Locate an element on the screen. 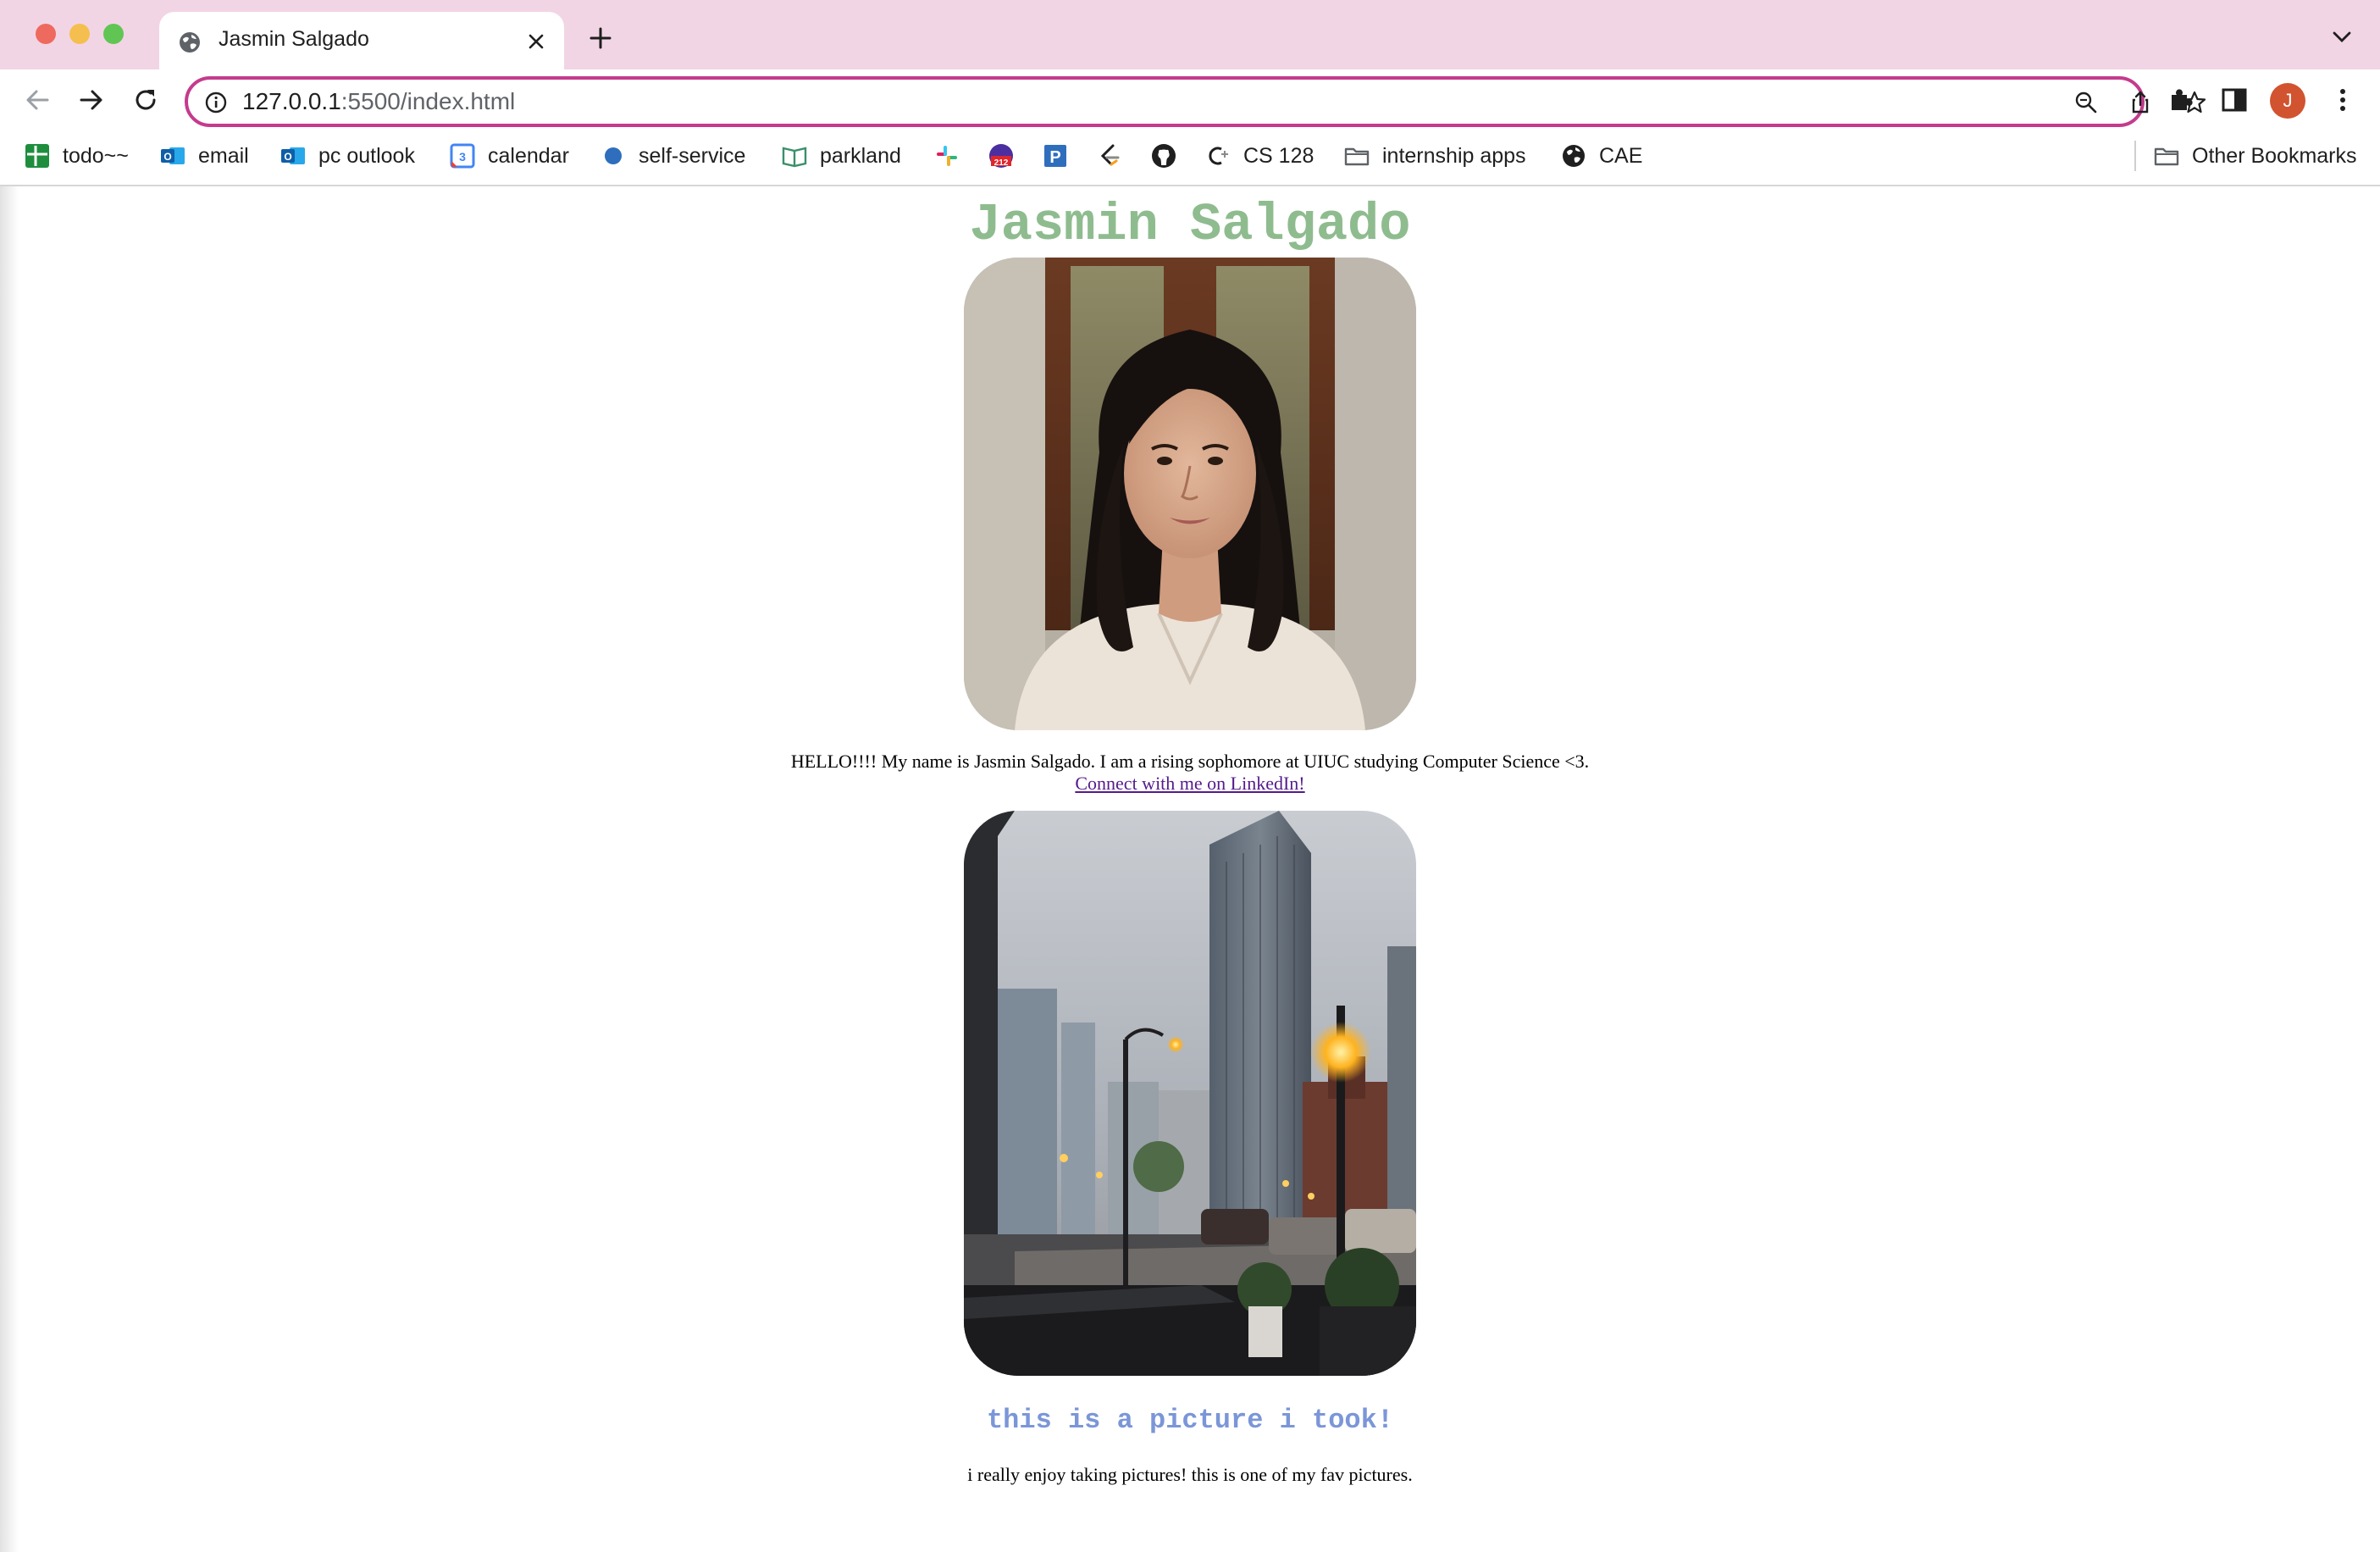 This screenshot has width=2380, height=1552. bookmark-ccs: 212 is located at coordinates (1008, 156).